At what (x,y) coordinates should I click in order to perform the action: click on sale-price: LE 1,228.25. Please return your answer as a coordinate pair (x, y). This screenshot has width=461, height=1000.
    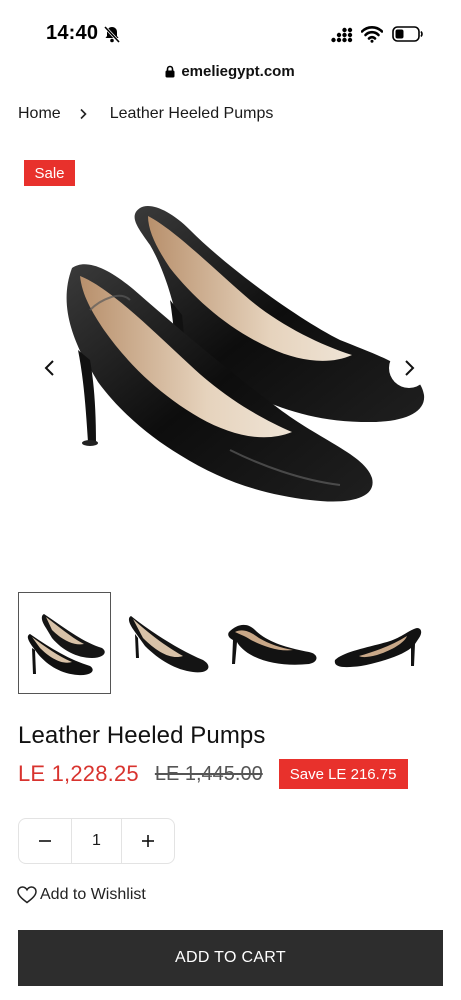
    Looking at the image, I should click on (78, 773).